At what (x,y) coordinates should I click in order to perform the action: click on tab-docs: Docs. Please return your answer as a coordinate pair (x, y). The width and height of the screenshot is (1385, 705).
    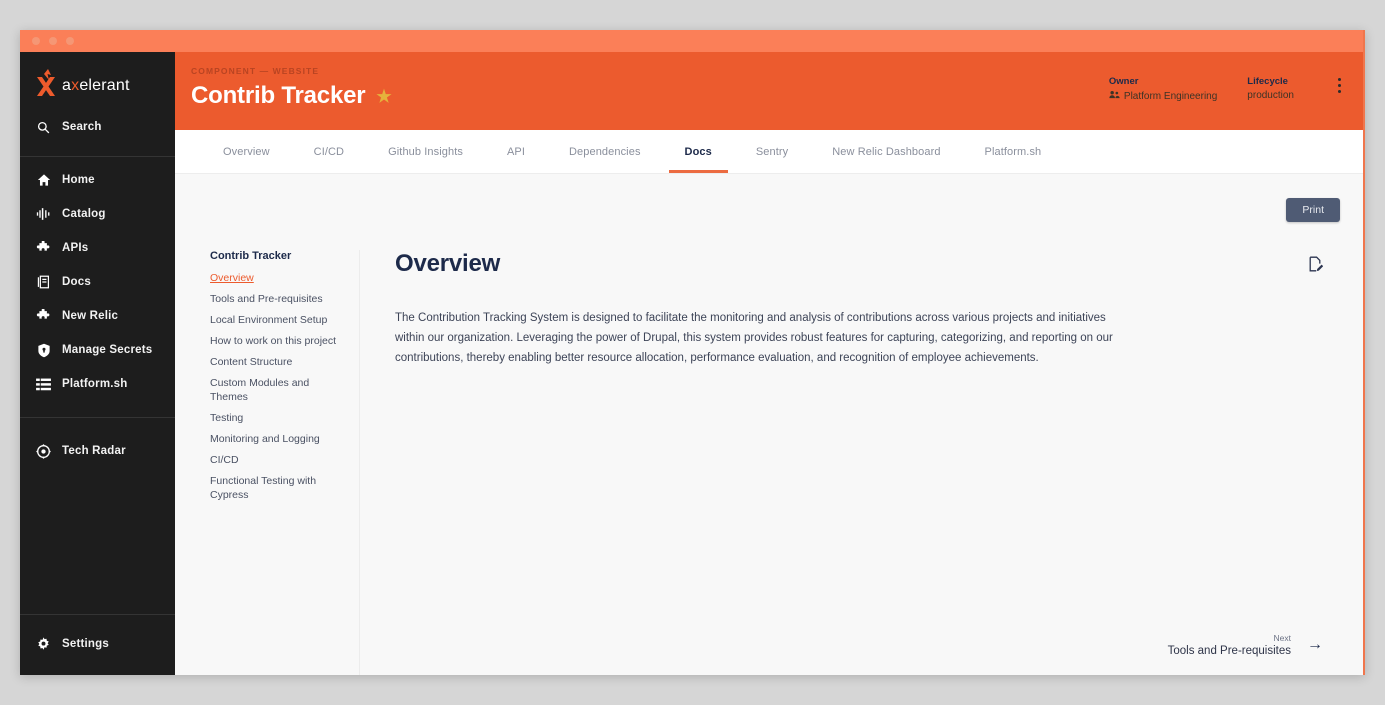
    Looking at the image, I should click on (698, 151).